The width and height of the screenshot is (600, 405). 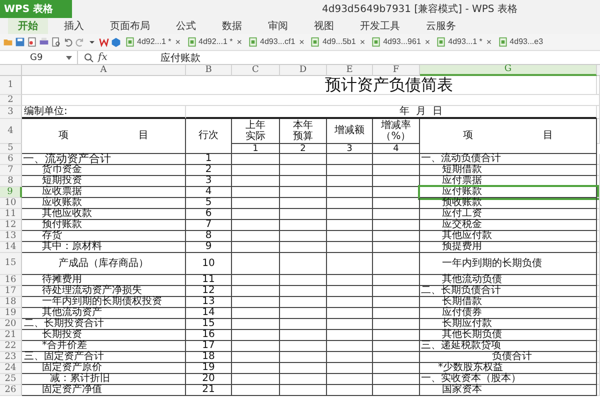 I want to click on table-cell: 二、长期投资合计, so click(x=104, y=324).